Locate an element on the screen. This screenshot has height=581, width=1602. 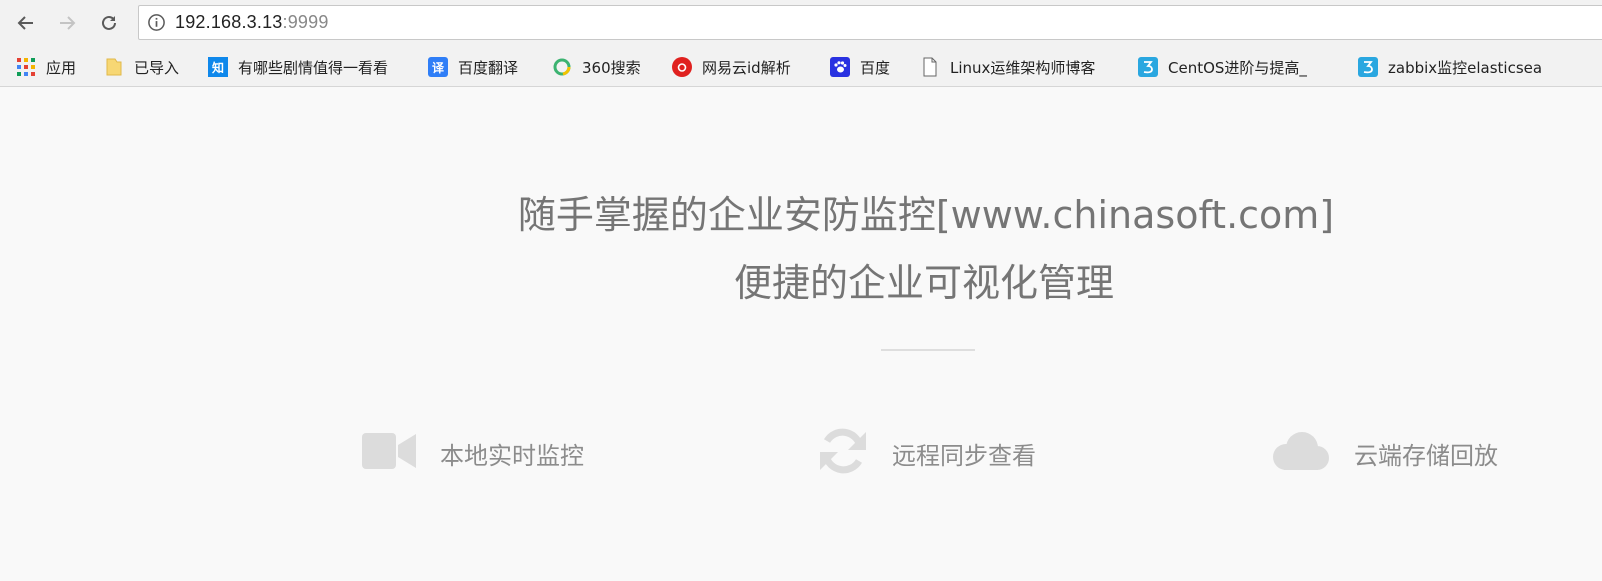
url-text: 192.168.3.13:9999 is located at coordinates (252, 22).